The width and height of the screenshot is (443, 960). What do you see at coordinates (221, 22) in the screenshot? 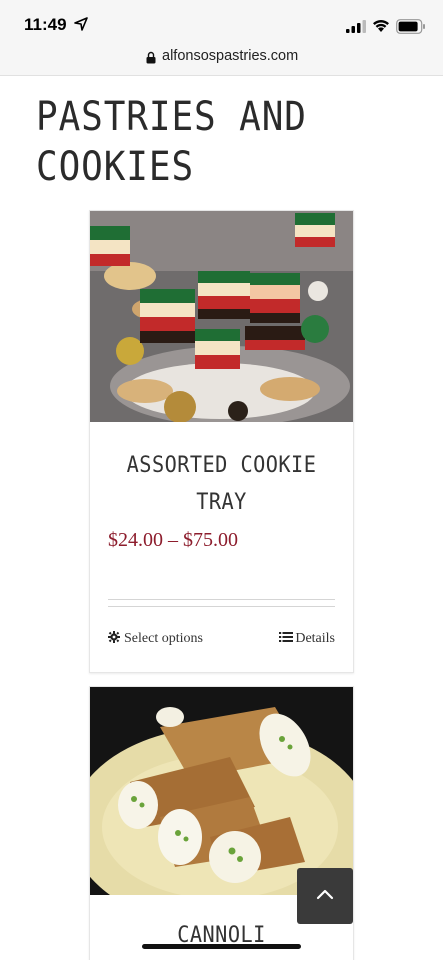
I see `status-bar: 11:49` at bounding box center [221, 22].